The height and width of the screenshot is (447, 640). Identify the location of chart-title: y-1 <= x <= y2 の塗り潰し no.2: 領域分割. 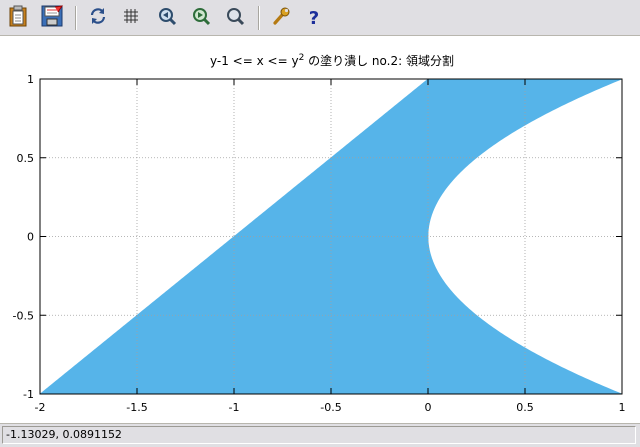
(332, 60).